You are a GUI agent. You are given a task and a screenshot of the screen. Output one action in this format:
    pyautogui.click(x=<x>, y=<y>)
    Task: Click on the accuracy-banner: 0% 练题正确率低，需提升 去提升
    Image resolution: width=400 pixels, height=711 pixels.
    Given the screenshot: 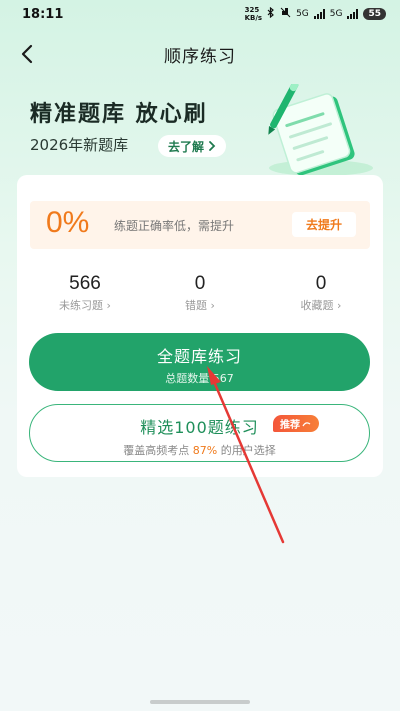 What is the action you would take?
    pyautogui.click(x=200, y=225)
    